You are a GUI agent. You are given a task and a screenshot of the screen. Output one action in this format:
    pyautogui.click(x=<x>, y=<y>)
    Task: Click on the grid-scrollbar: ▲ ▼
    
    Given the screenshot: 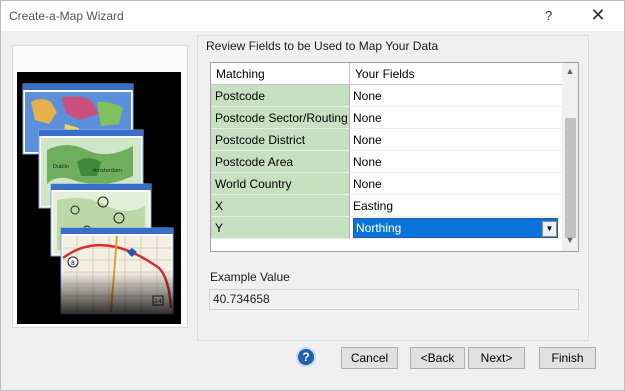 What is the action you would take?
    pyautogui.click(x=570, y=157)
    